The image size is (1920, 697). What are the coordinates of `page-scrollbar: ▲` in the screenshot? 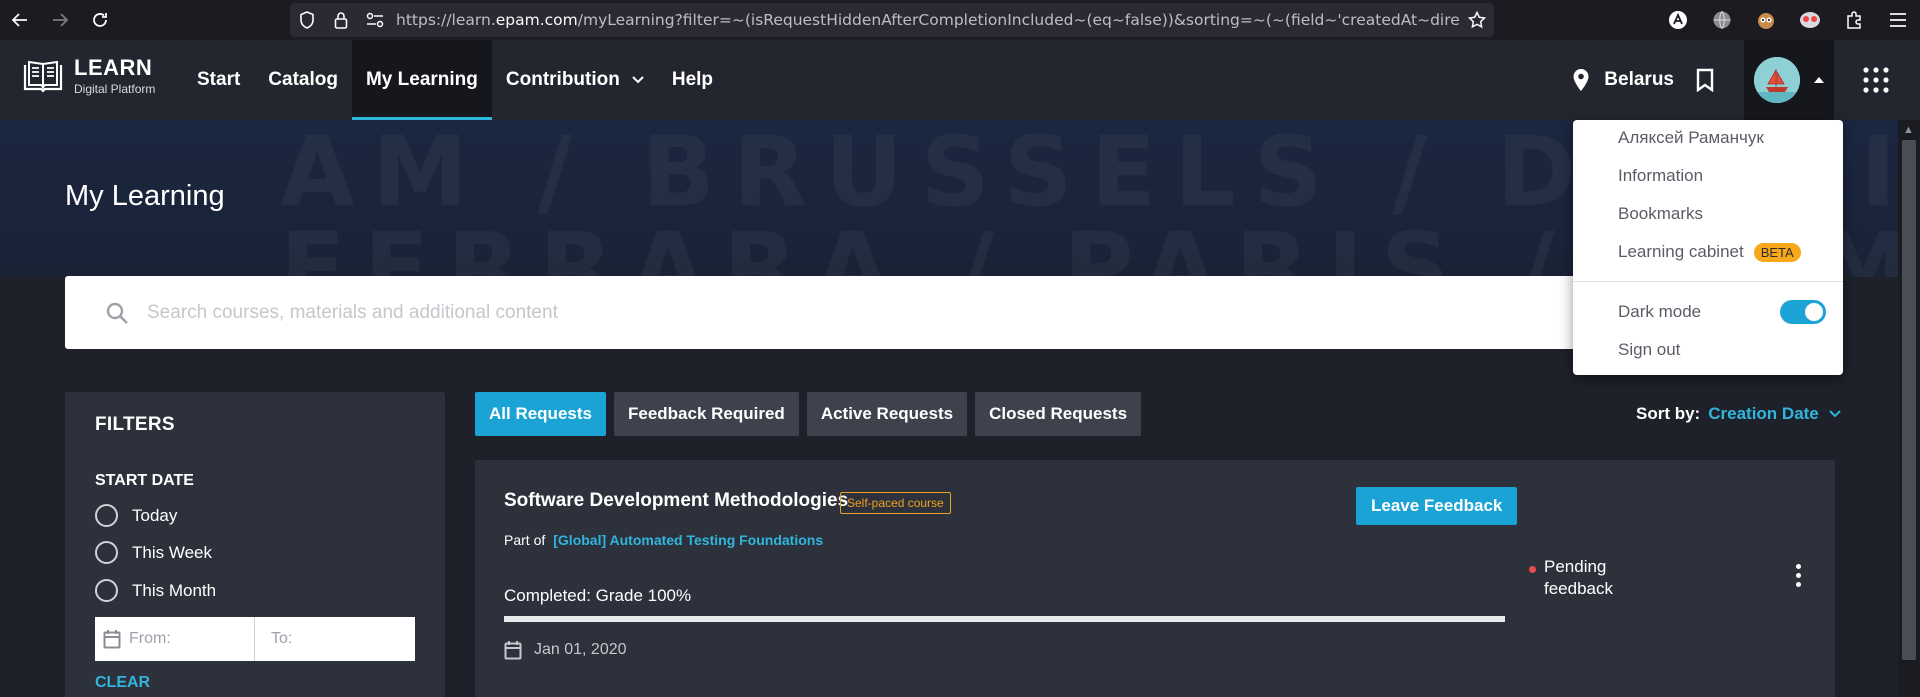 It's located at (1909, 408).